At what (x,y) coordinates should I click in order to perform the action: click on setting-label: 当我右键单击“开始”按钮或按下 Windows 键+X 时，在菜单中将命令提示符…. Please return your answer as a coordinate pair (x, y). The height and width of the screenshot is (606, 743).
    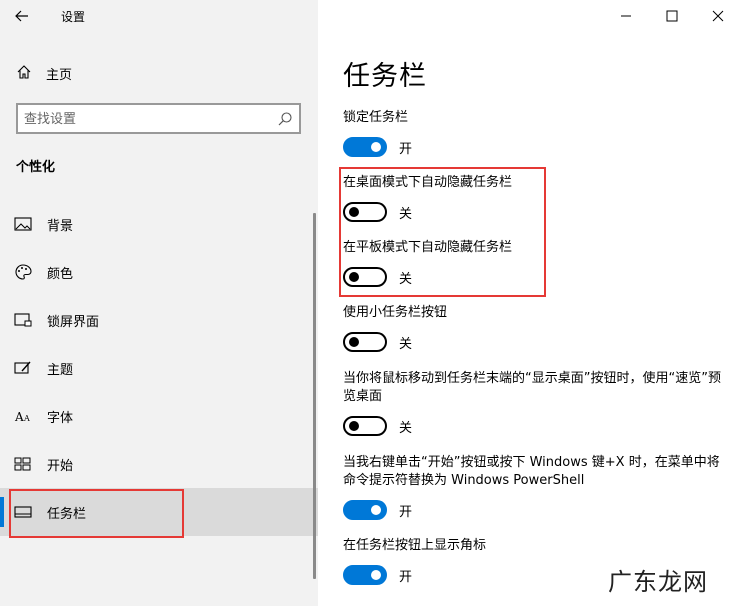
    Looking at the image, I should click on (531, 471).